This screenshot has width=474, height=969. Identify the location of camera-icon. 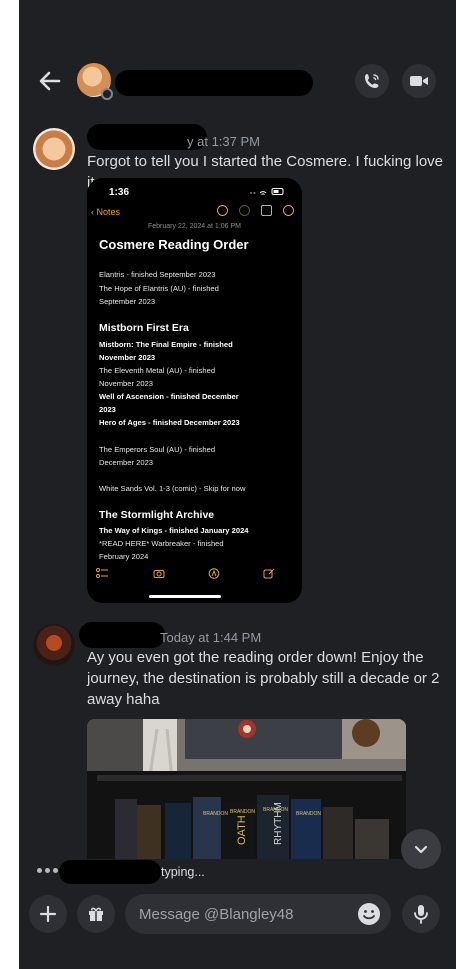
(159, 574).